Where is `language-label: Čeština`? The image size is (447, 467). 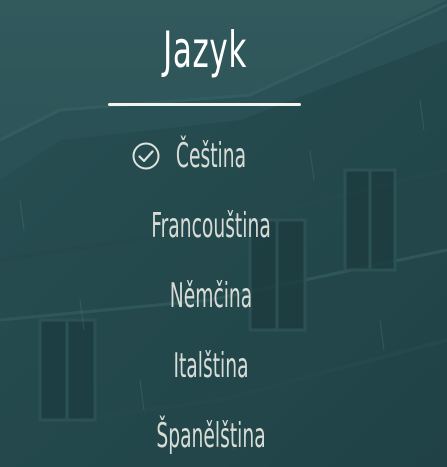 language-label: Čeština is located at coordinates (211, 156).